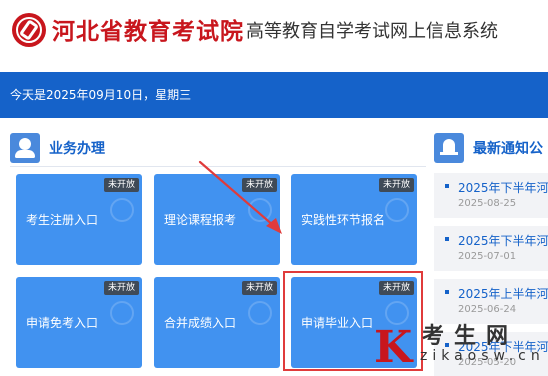 Image resolution: width=548 pixels, height=376 pixels. I want to click on pointer-arrow-icon, so click(240, 197).